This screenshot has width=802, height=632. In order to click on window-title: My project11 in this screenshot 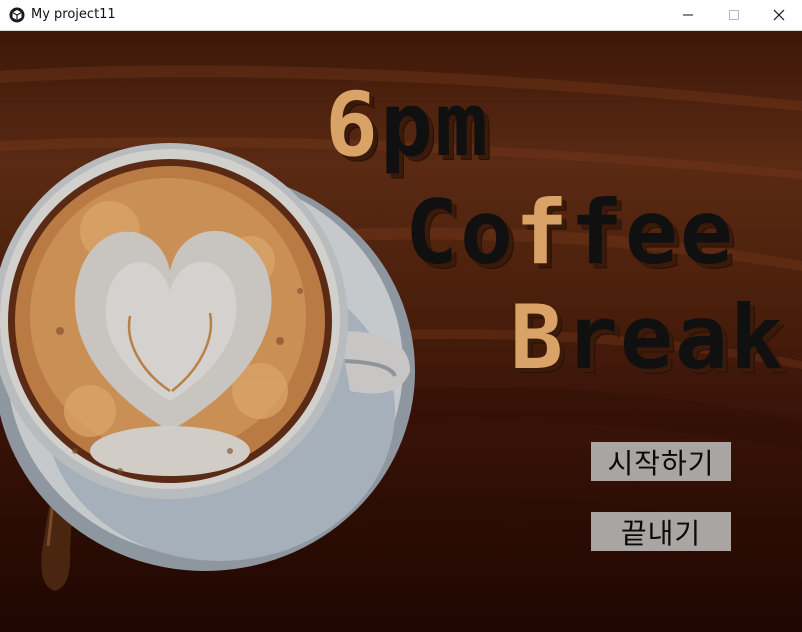, I will do `click(73, 14)`.